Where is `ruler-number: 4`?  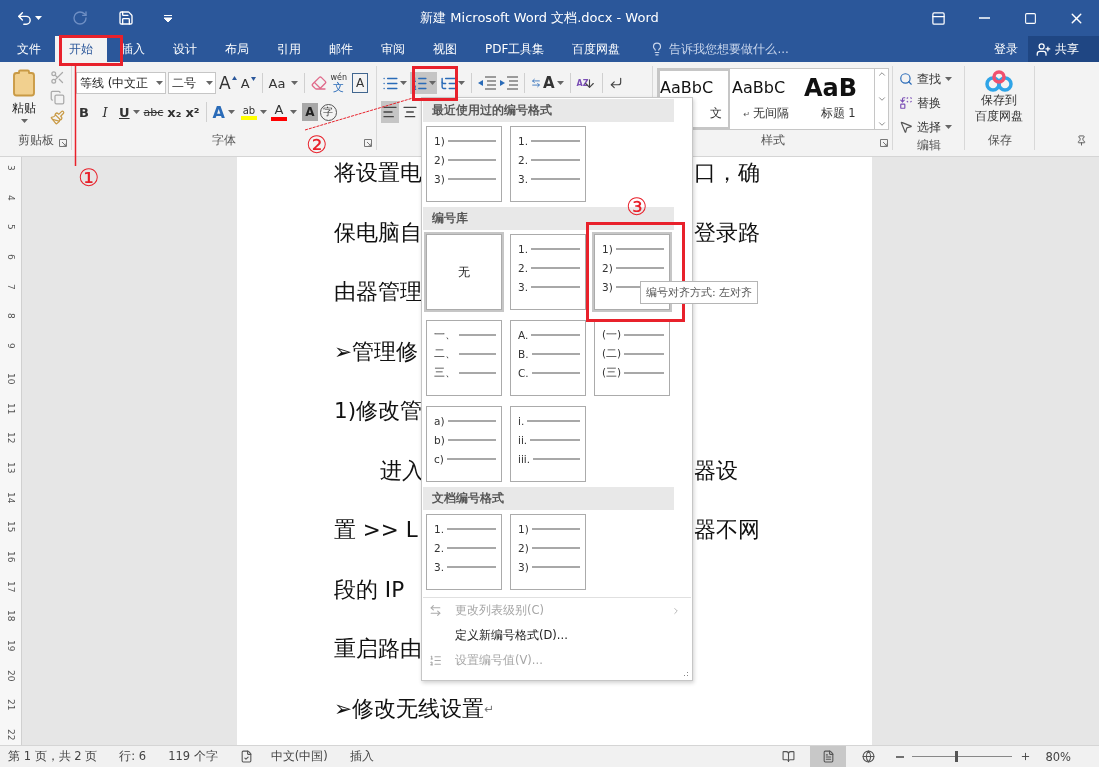 ruler-number: 4 is located at coordinates (11, 198).